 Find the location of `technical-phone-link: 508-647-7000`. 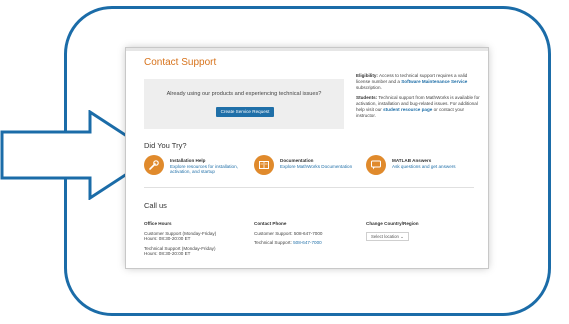

technical-phone-link: 508-647-7000 is located at coordinates (307, 242).